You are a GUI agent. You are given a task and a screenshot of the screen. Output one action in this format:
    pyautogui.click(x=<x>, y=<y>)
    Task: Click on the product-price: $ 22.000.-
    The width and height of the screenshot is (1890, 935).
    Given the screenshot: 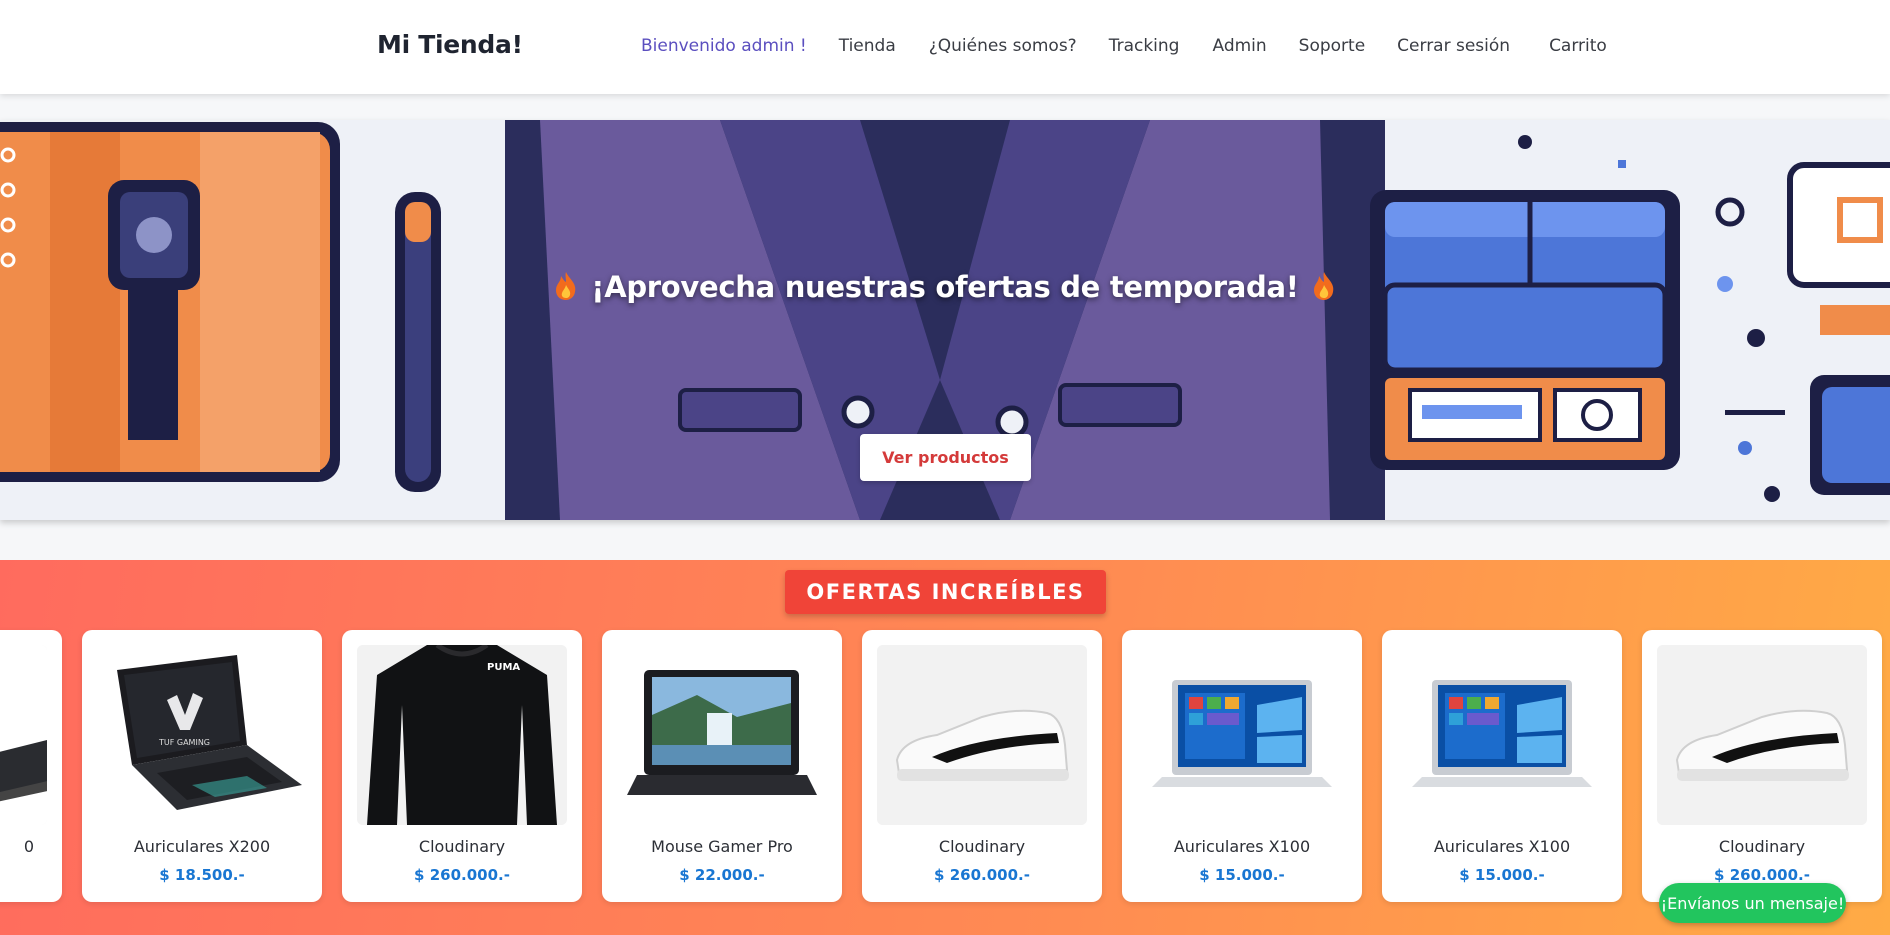 What is the action you would take?
    pyautogui.click(x=722, y=875)
    